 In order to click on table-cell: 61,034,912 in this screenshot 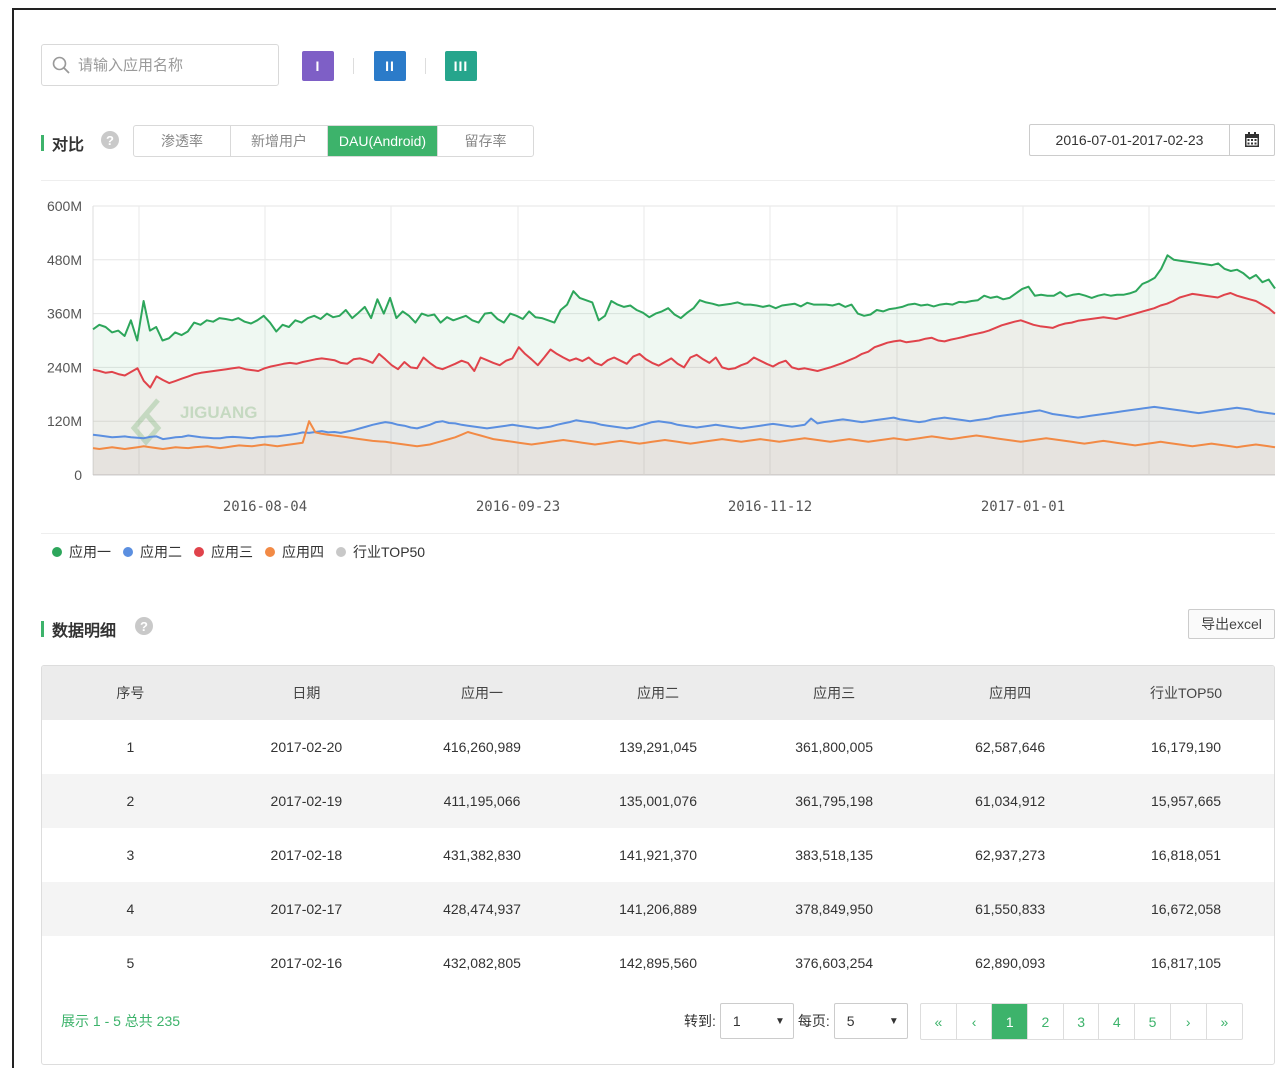, I will do `click(1010, 801)`.